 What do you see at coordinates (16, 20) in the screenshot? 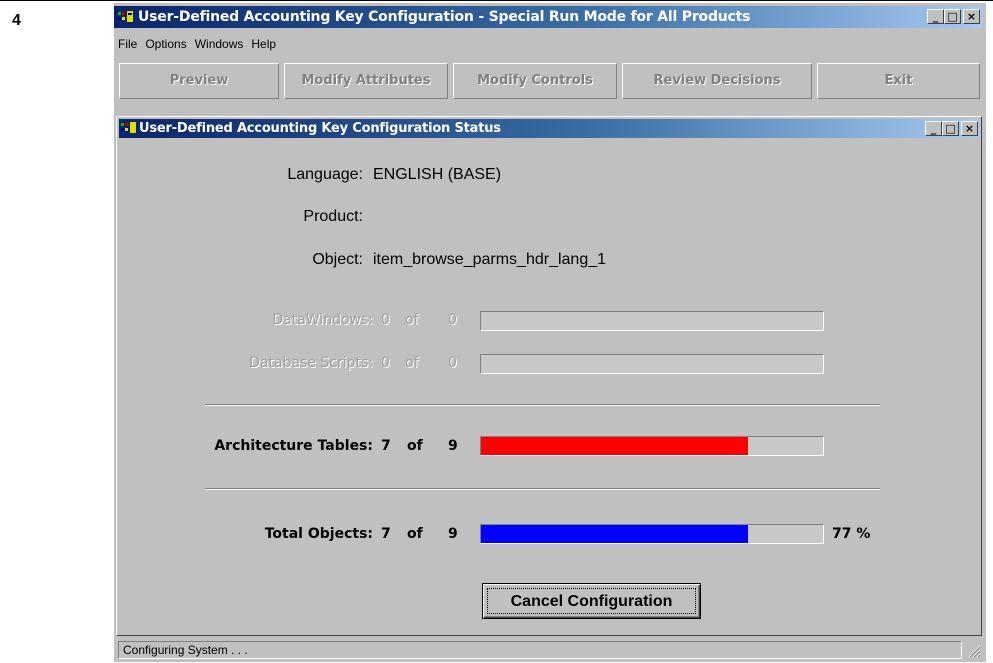
I see `step-number: 4` at bounding box center [16, 20].